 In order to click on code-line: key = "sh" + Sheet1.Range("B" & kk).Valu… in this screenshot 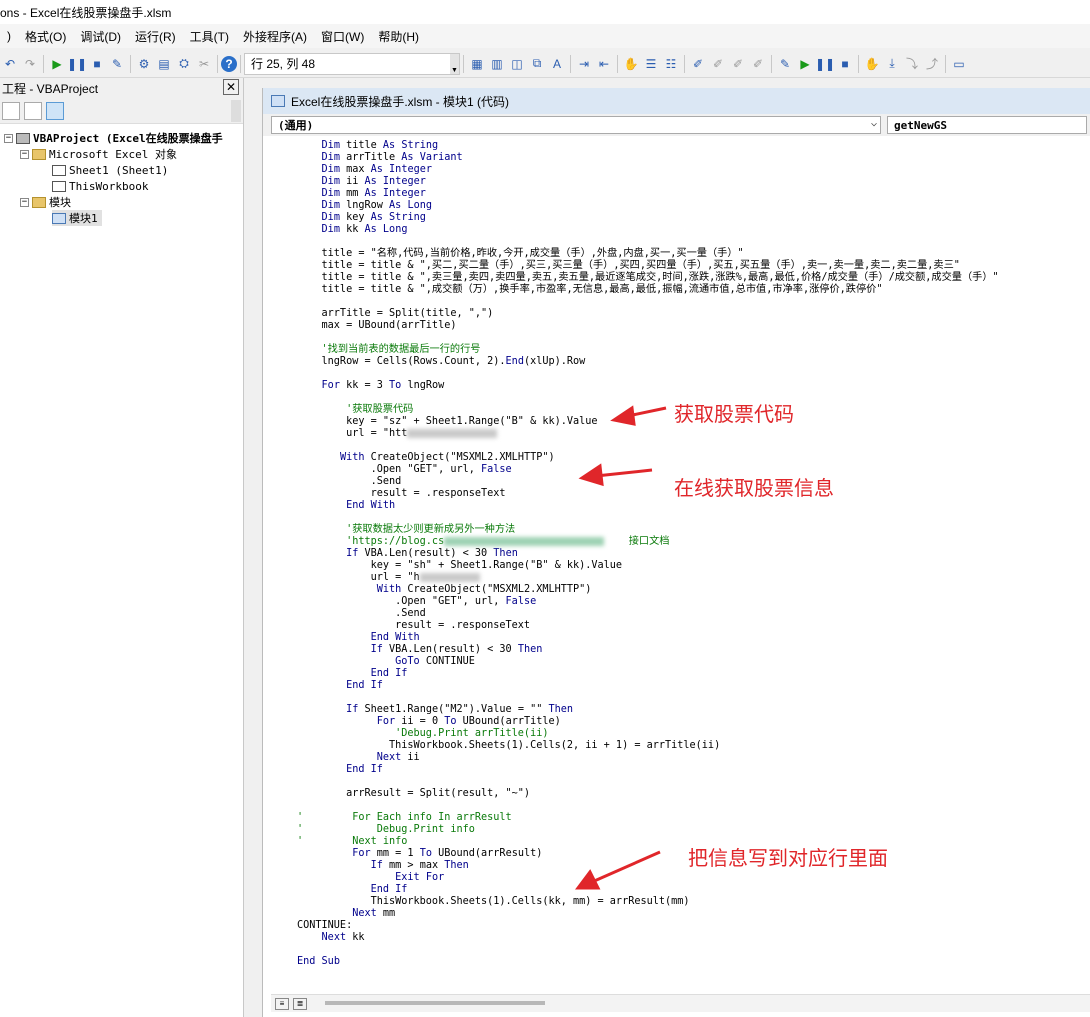, I will do `click(693, 566)`.